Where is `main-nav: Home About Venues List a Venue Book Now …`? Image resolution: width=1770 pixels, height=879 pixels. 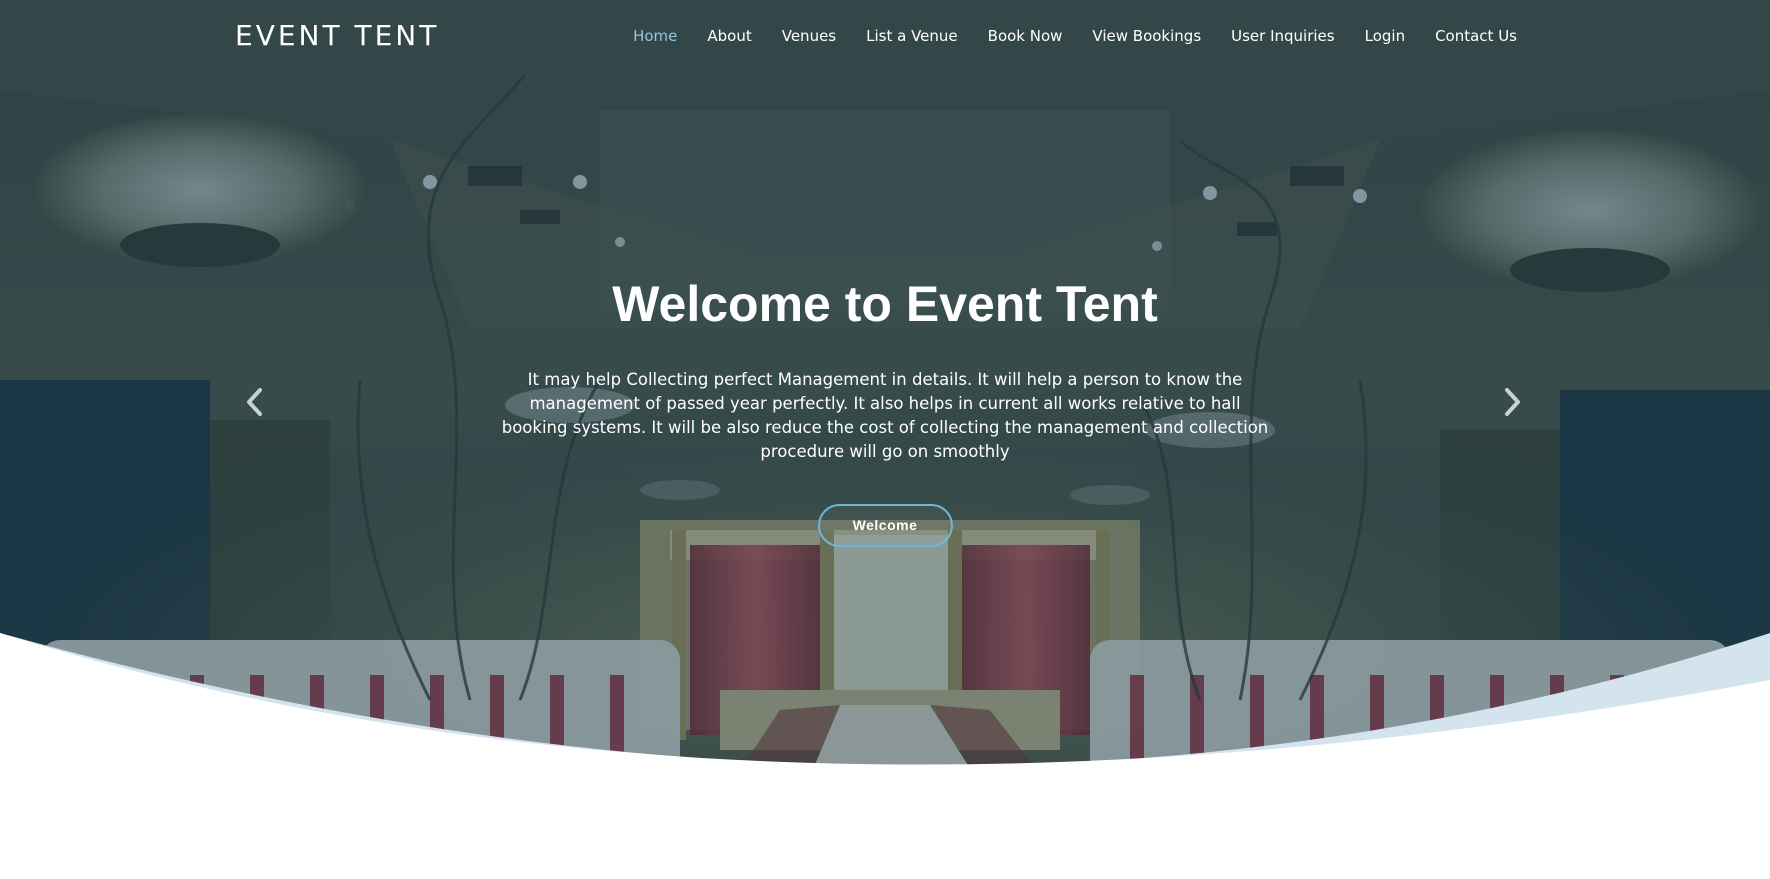
main-nav: Home About Venues List a Venue Book Now … is located at coordinates (1075, 36).